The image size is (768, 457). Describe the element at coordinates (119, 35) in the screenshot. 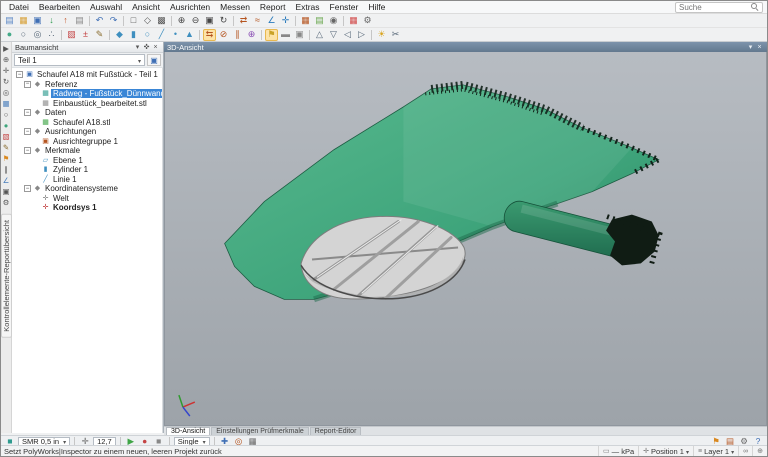

I see `plane-feature-icon: ◆` at that location.